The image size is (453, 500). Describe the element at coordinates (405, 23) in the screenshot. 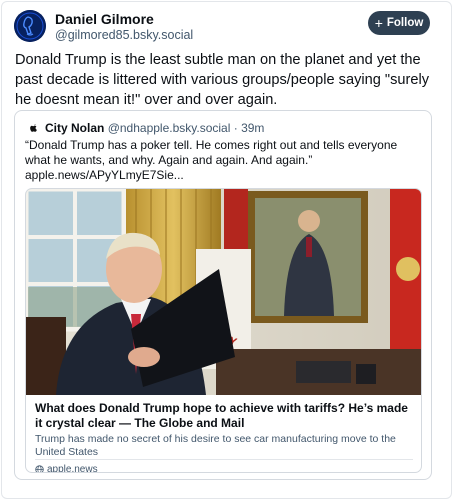

I see `follow-button-label: Follow` at that location.